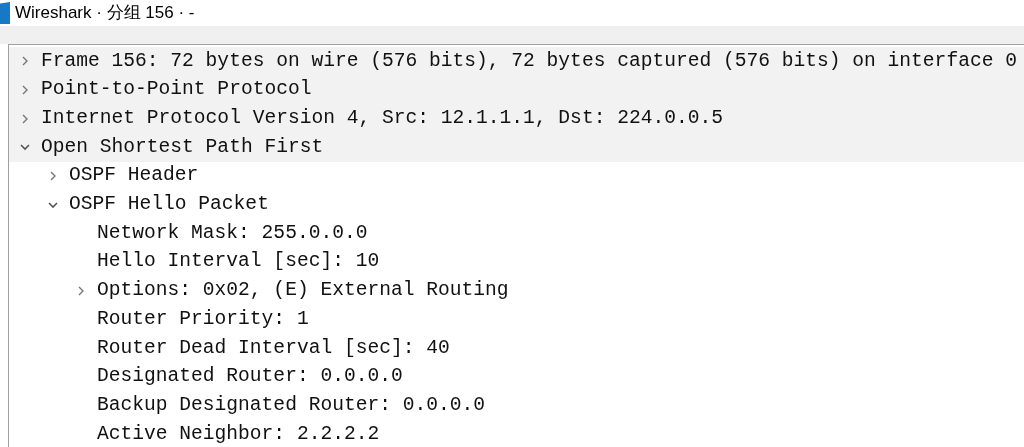  Describe the element at coordinates (238, 262) in the screenshot. I see `tree-item-label: Hello Interval [sec]: 10` at that location.